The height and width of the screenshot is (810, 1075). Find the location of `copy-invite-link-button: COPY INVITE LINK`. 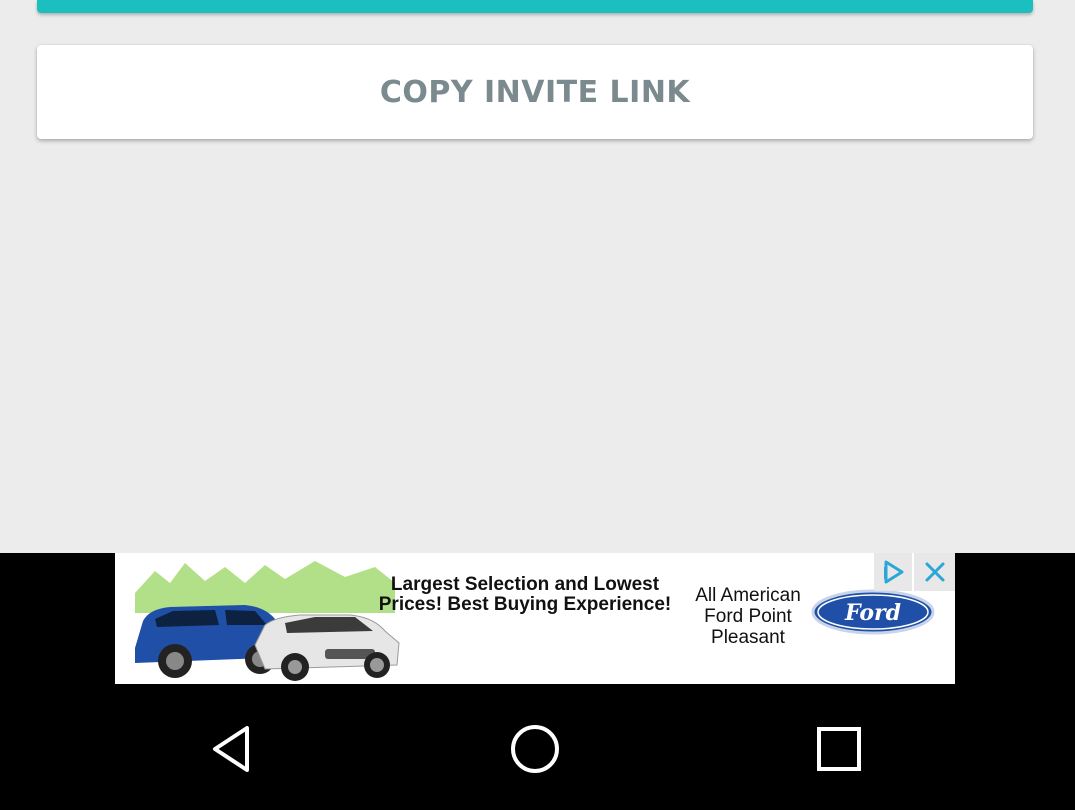

copy-invite-link-button: COPY INVITE LINK is located at coordinates (535, 92).